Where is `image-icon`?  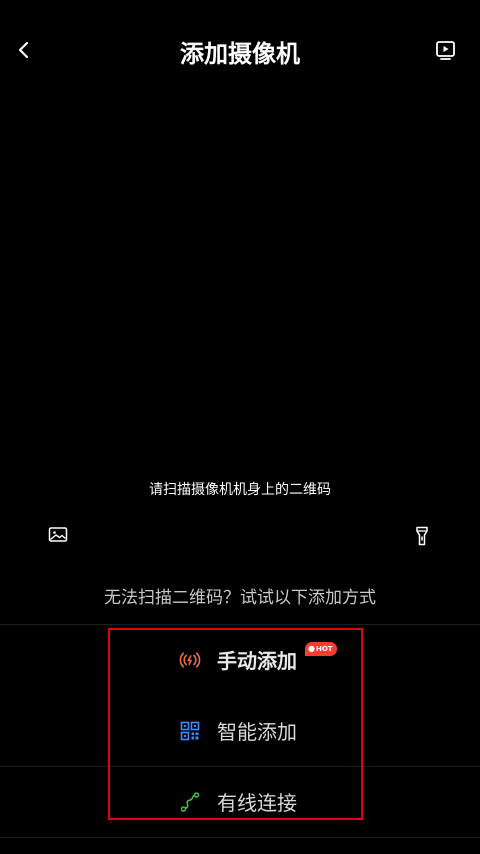
image-icon is located at coordinates (58, 534).